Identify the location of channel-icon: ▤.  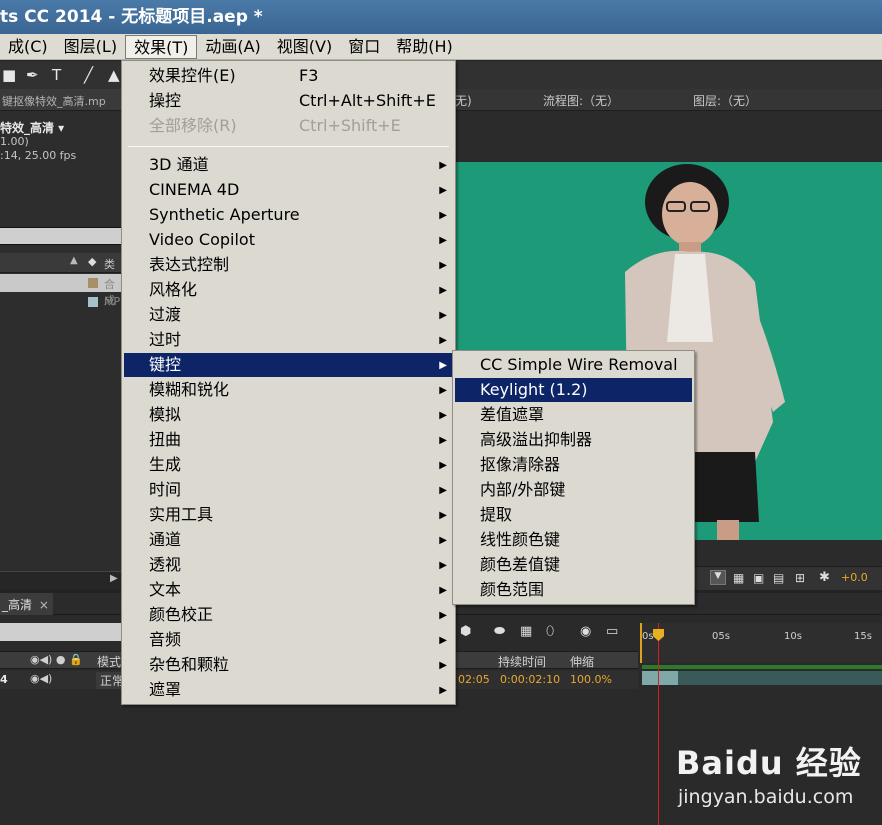
(778, 578).